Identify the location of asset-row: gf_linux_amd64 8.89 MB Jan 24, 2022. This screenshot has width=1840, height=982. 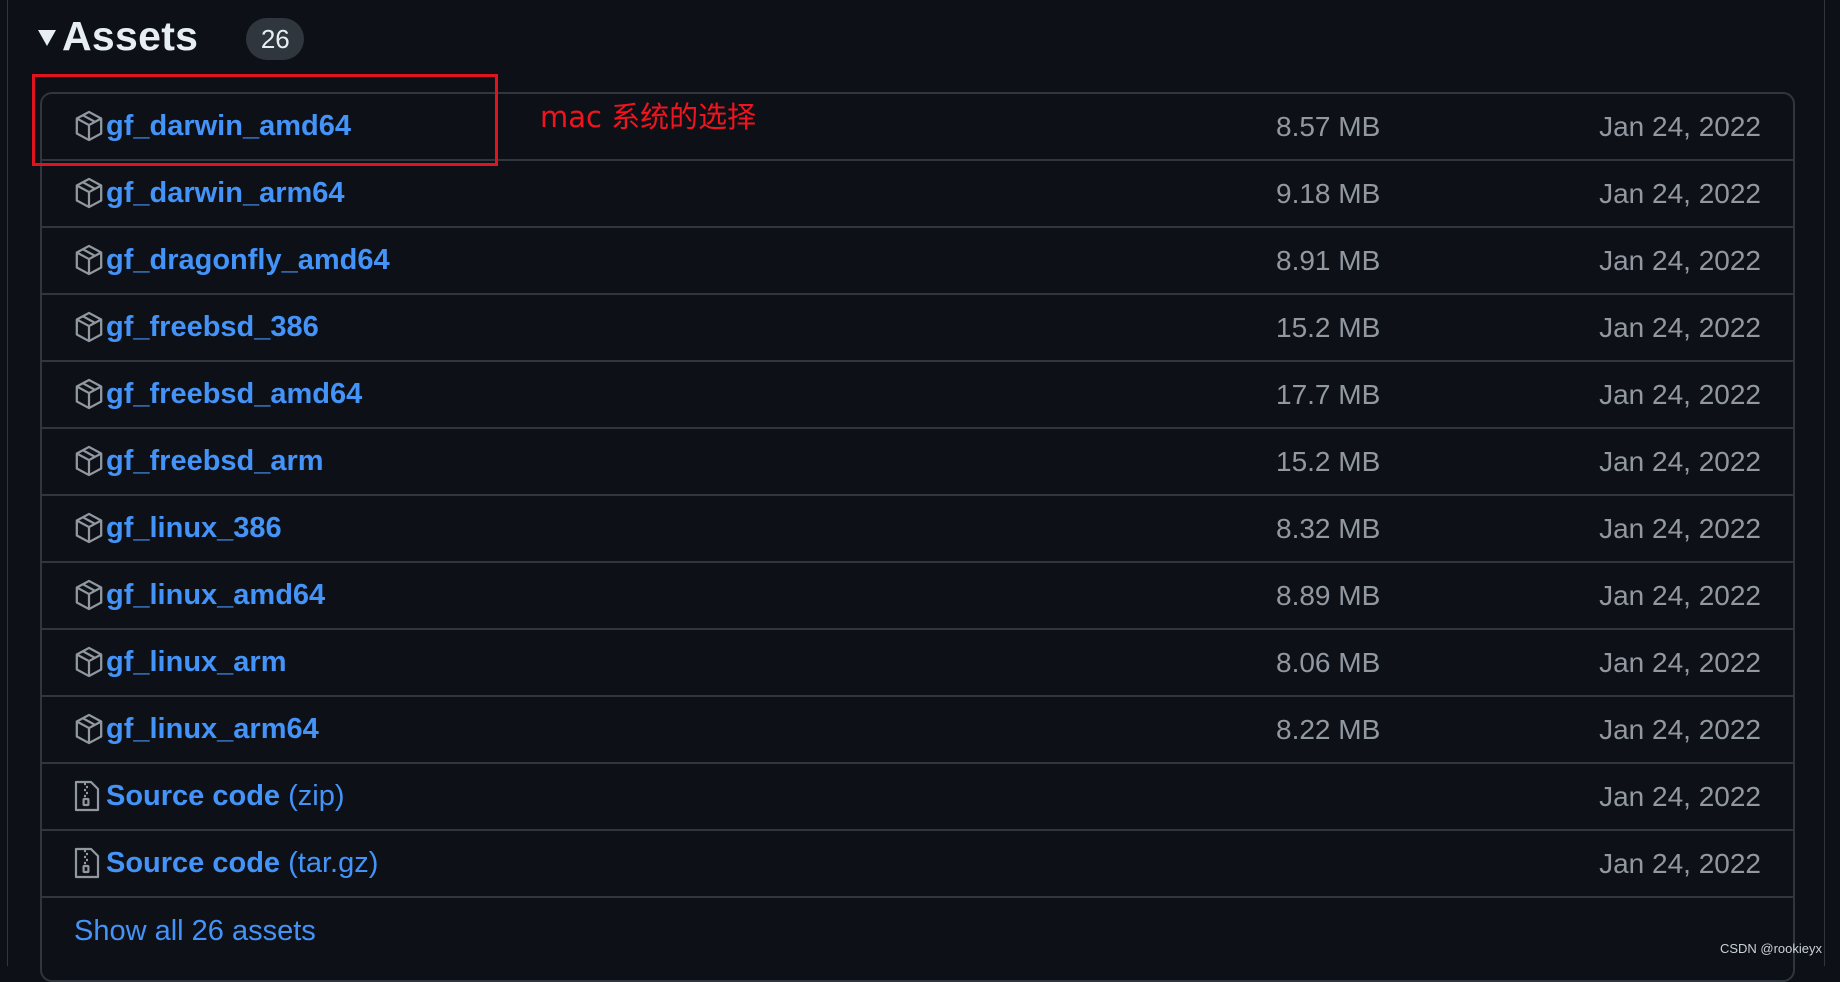
(917, 596).